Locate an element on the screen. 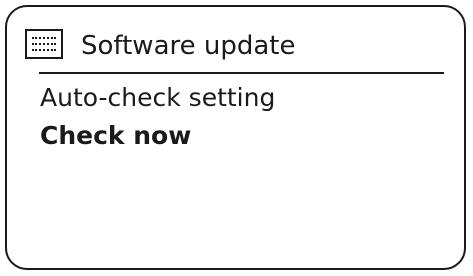  menu-list: Auto-check setting Check now is located at coordinates (157, 117).